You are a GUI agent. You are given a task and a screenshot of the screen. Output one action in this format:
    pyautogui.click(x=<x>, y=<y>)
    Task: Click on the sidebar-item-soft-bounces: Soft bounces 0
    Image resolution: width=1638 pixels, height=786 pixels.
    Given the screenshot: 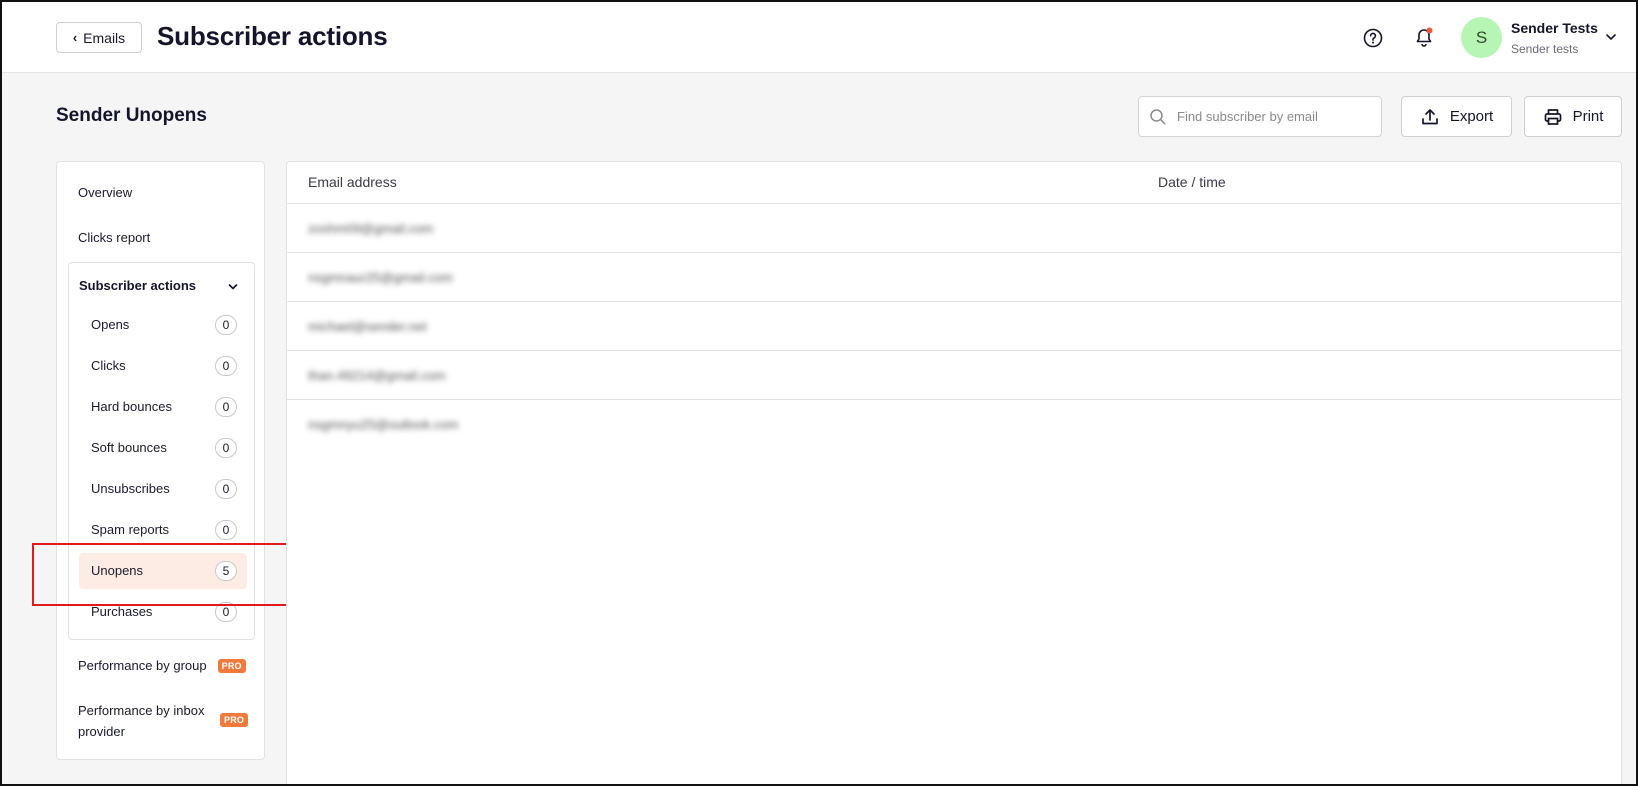 What is the action you would take?
    pyautogui.click(x=163, y=448)
    